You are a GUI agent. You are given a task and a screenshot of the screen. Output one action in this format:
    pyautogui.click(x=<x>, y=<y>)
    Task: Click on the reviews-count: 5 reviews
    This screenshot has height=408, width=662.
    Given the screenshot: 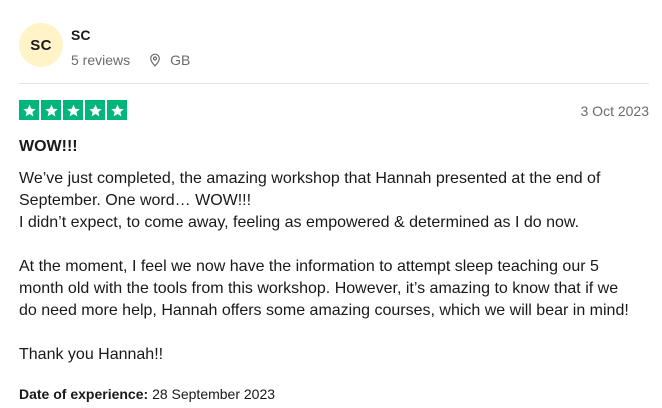 What is the action you would take?
    pyautogui.click(x=101, y=60)
    